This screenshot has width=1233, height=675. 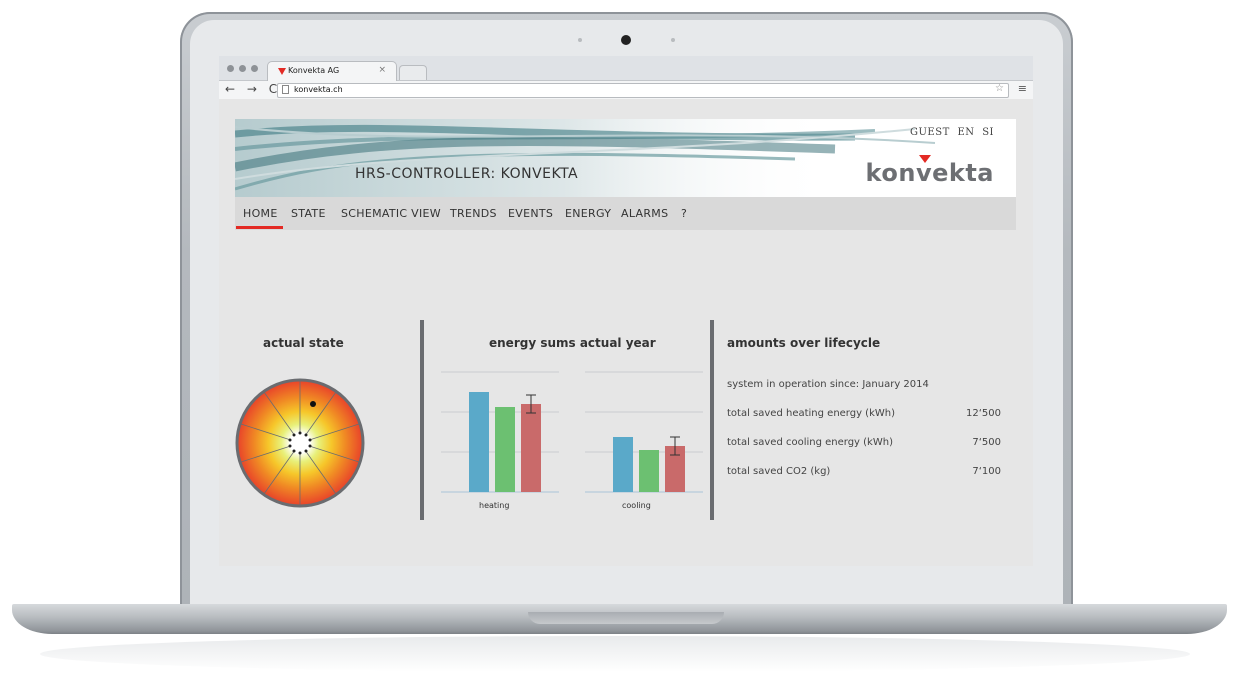 I want to click on cooling-saved-label: total saved cooling energy (kWh), so click(x=810, y=442).